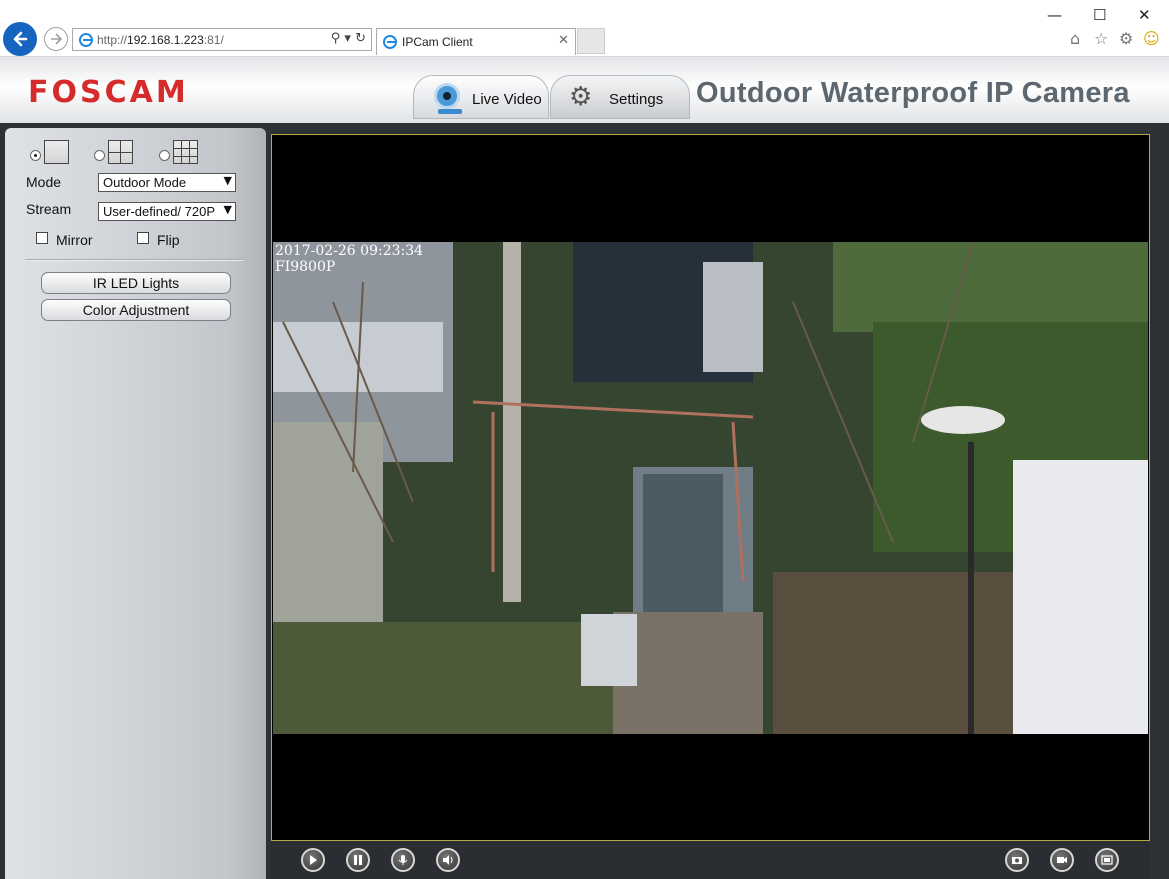 This screenshot has height=879, width=1169. What do you see at coordinates (164, 155) in the screenshot?
I see `layout-nine-radio` at bounding box center [164, 155].